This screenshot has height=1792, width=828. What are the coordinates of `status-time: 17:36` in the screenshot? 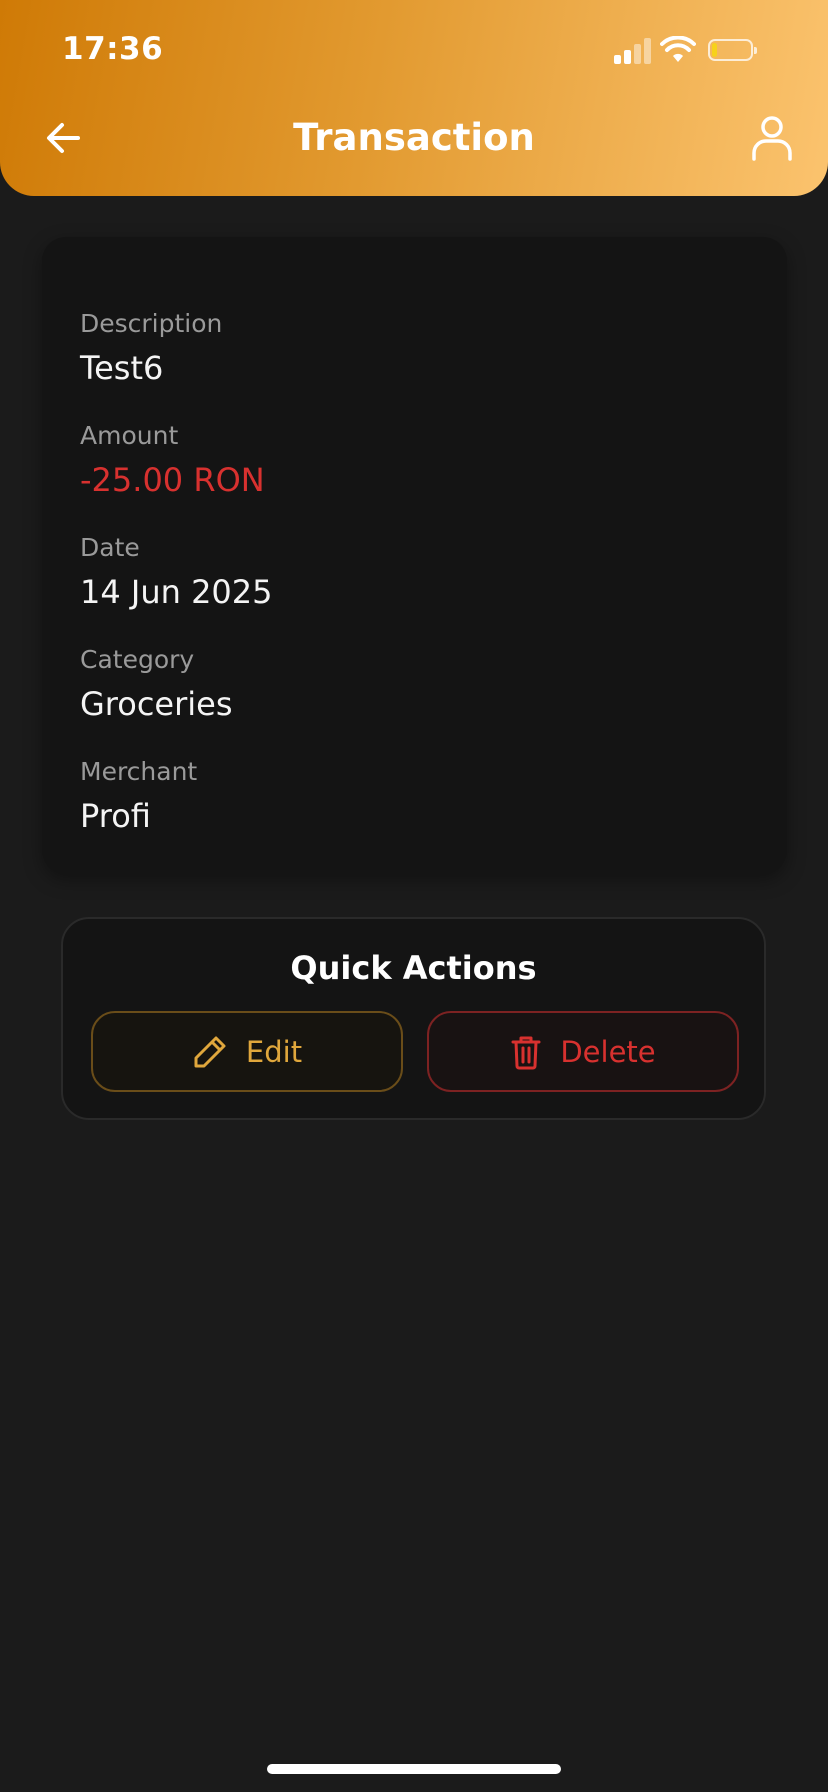 It's located at (113, 49).